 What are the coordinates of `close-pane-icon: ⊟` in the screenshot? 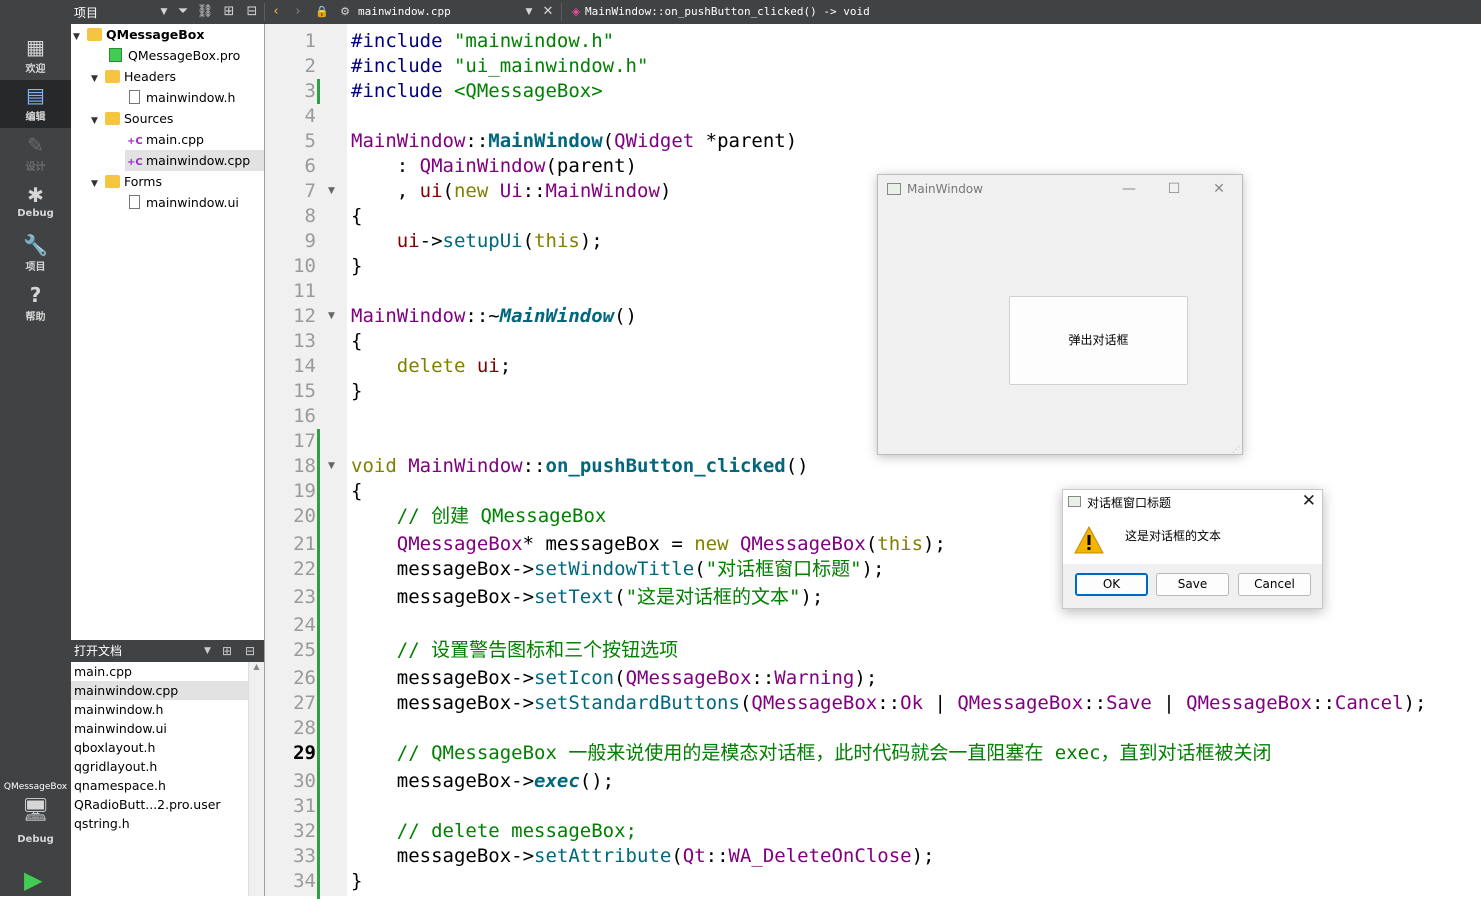 It's located at (252, 12).